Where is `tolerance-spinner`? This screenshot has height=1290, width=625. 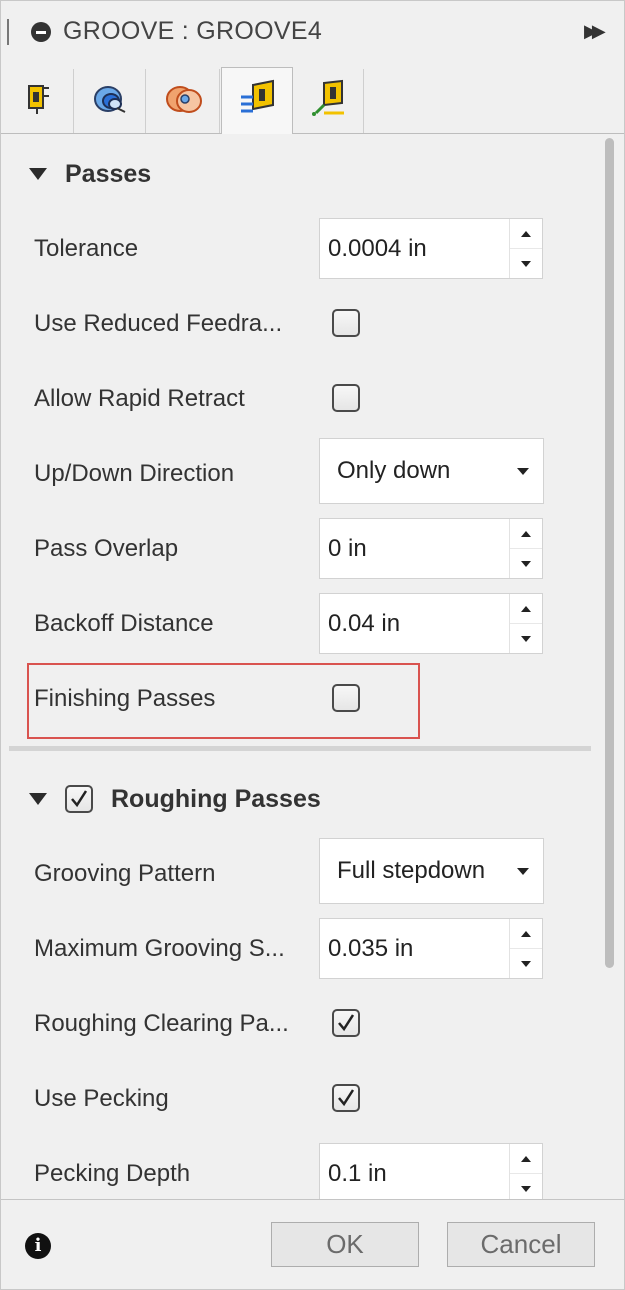
tolerance-spinner is located at coordinates (431, 248).